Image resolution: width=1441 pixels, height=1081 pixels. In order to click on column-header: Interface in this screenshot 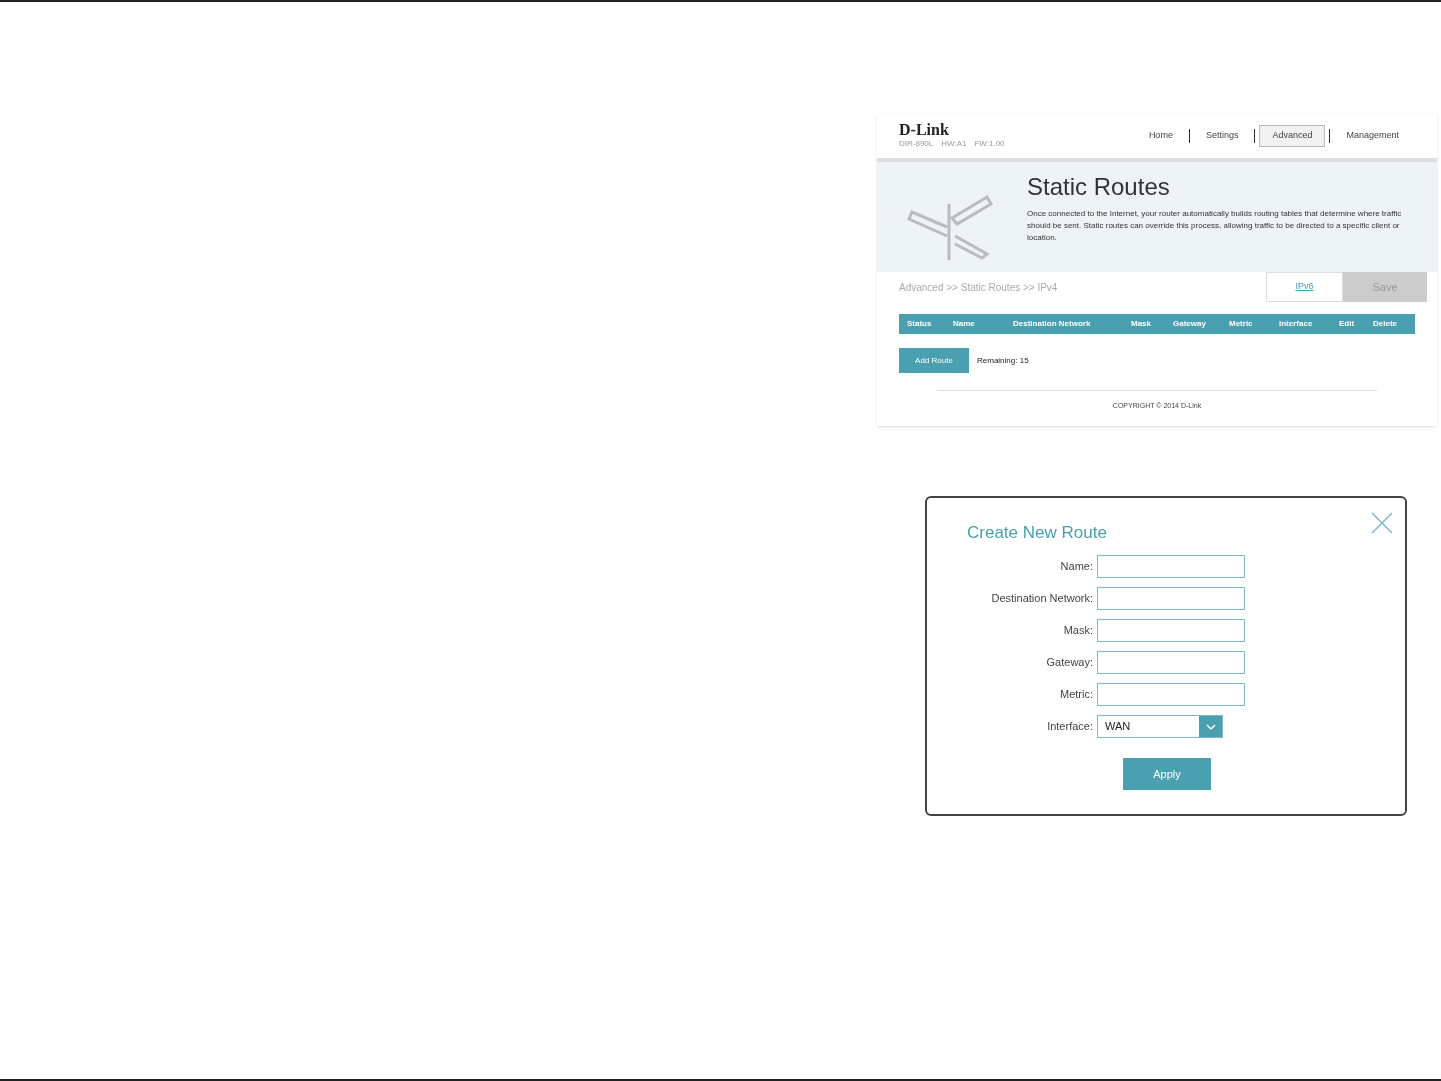, I will do `click(1296, 324)`.